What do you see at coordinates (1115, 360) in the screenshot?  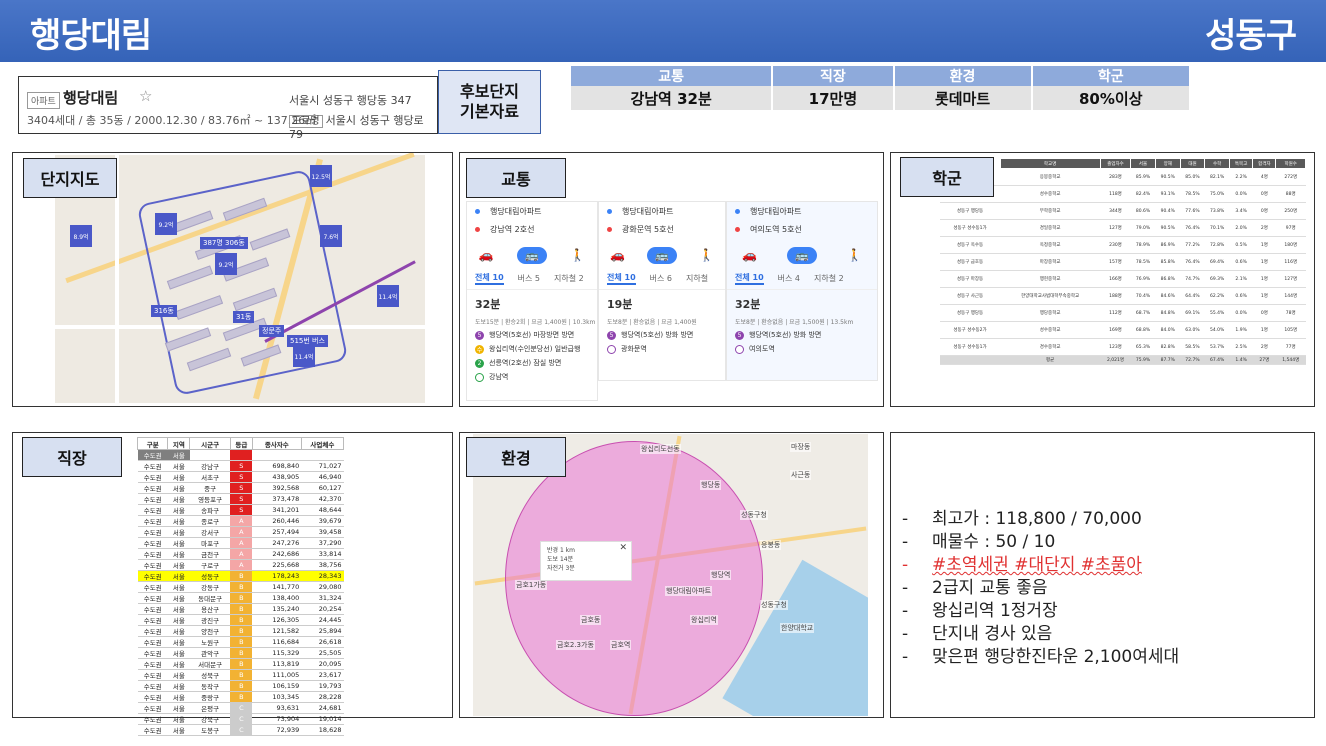 I see `school-total-cell: 2,021명` at bounding box center [1115, 360].